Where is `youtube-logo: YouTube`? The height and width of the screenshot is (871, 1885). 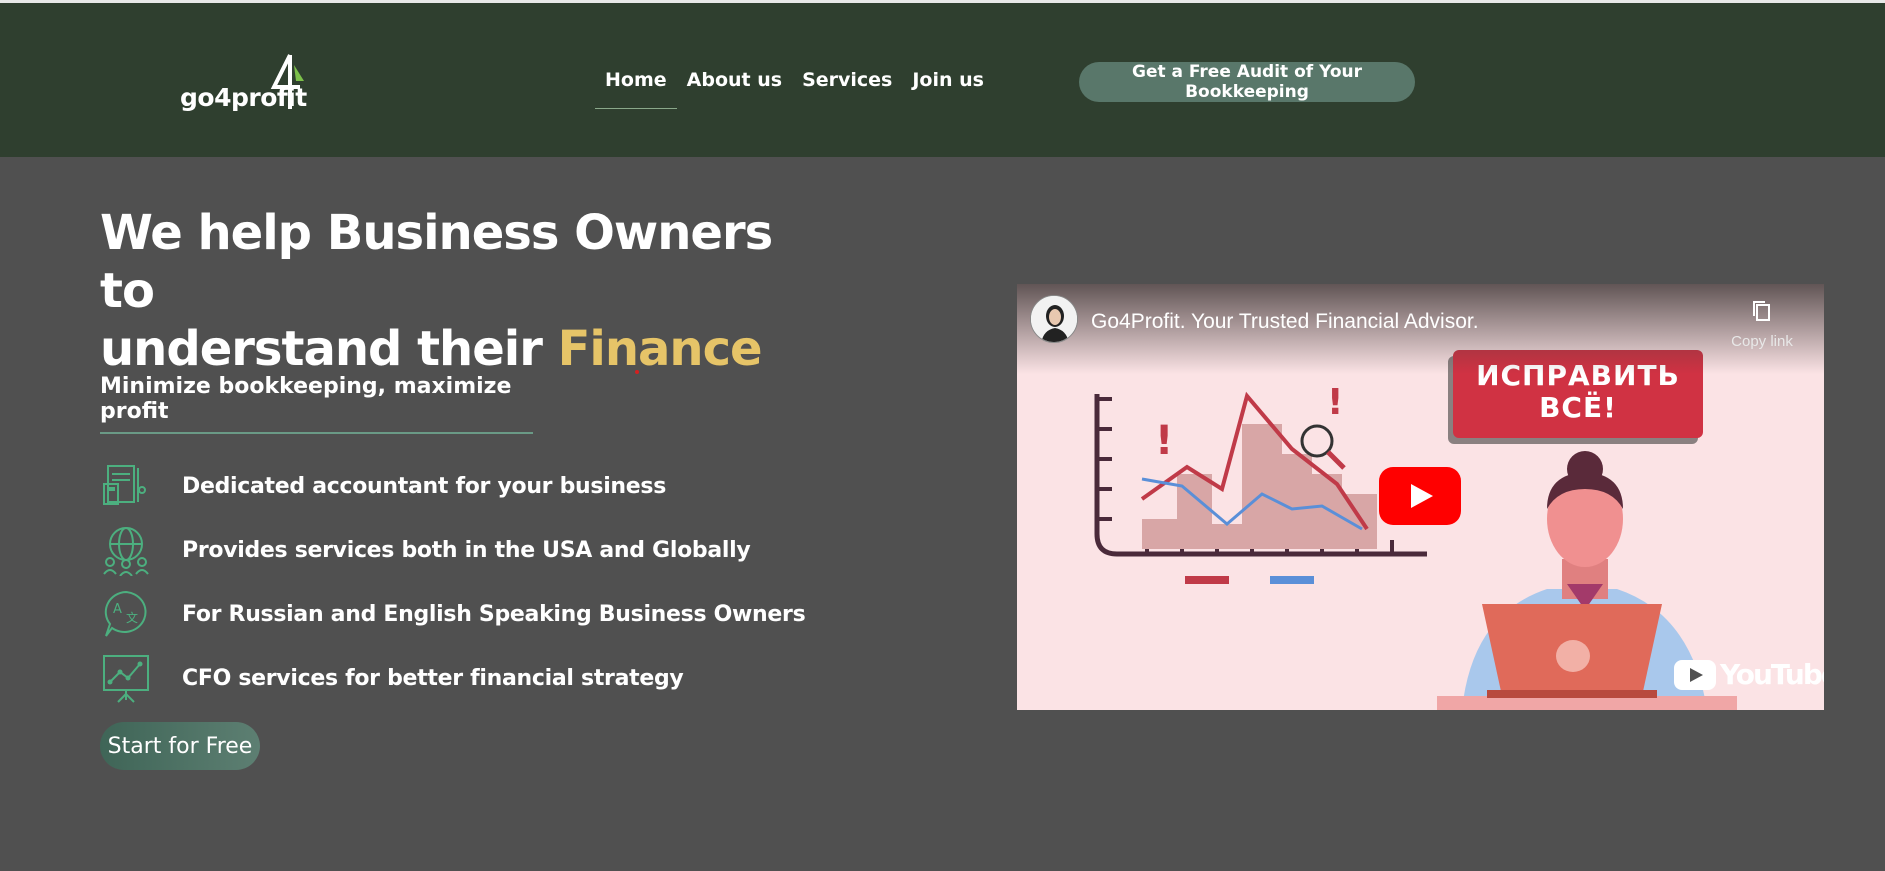 youtube-logo: YouTube is located at coordinates (1749, 674).